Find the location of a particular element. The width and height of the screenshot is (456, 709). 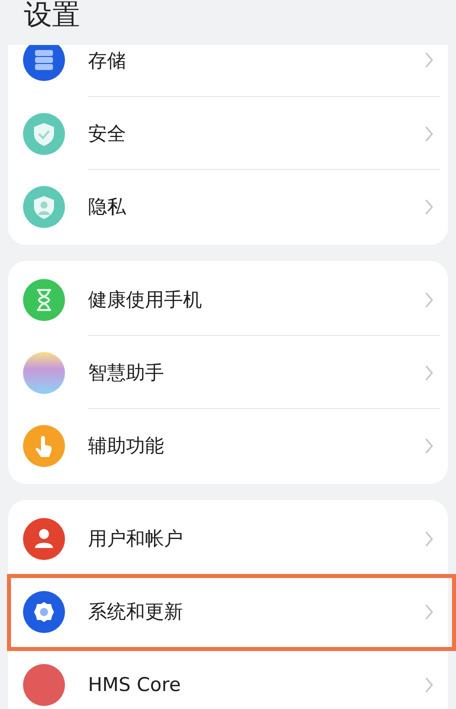

item-label: 隐私 is located at coordinates (107, 207).